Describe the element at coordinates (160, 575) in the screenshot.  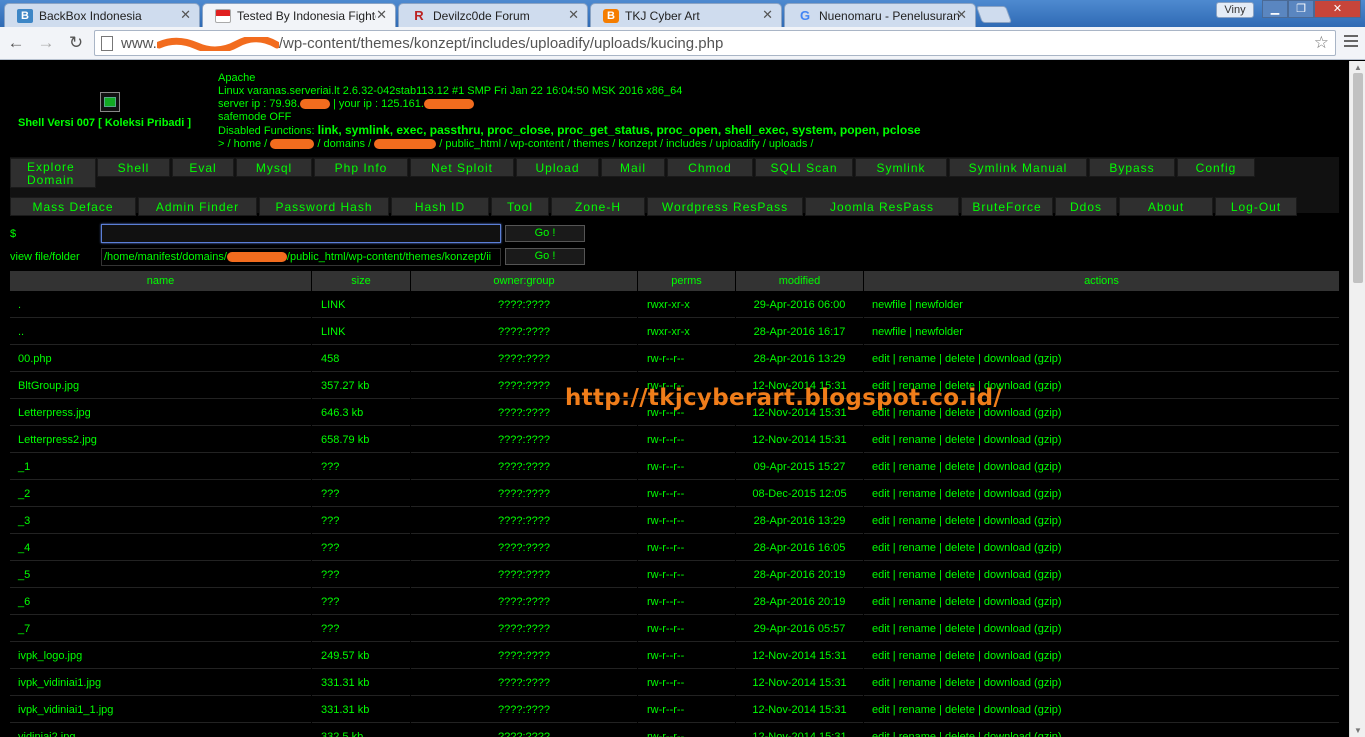
I see `file-name-link: _5` at that location.